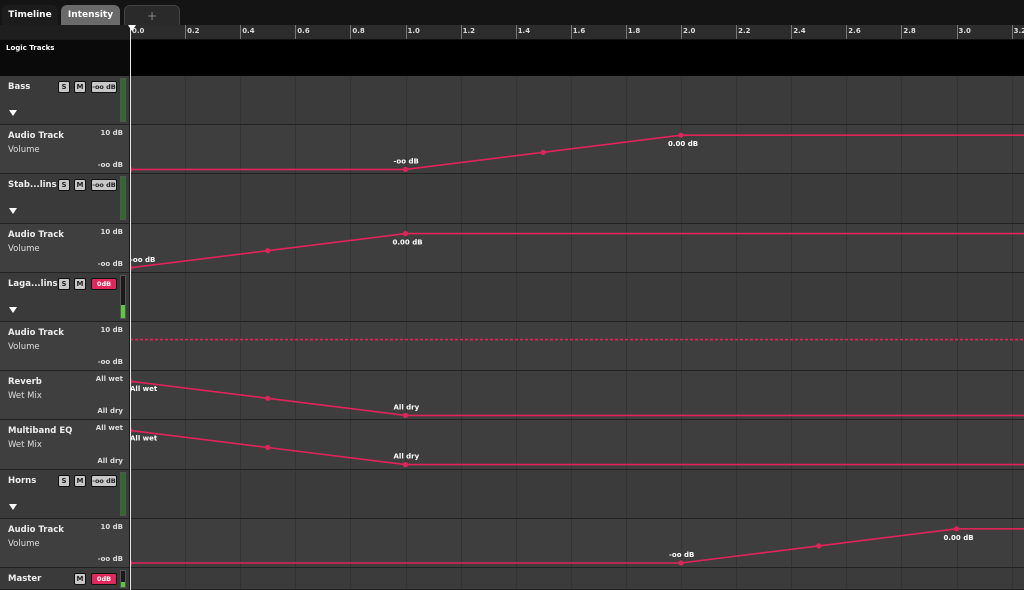 This screenshot has height=590, width=1024. I want to click on level-meter-fill, so click(123, 493).